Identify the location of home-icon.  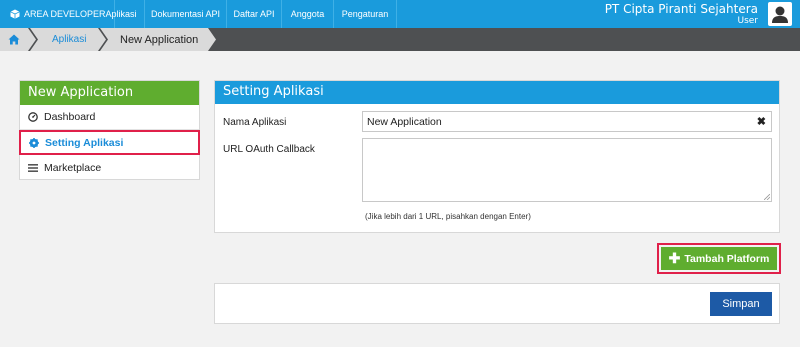
(14, 39).